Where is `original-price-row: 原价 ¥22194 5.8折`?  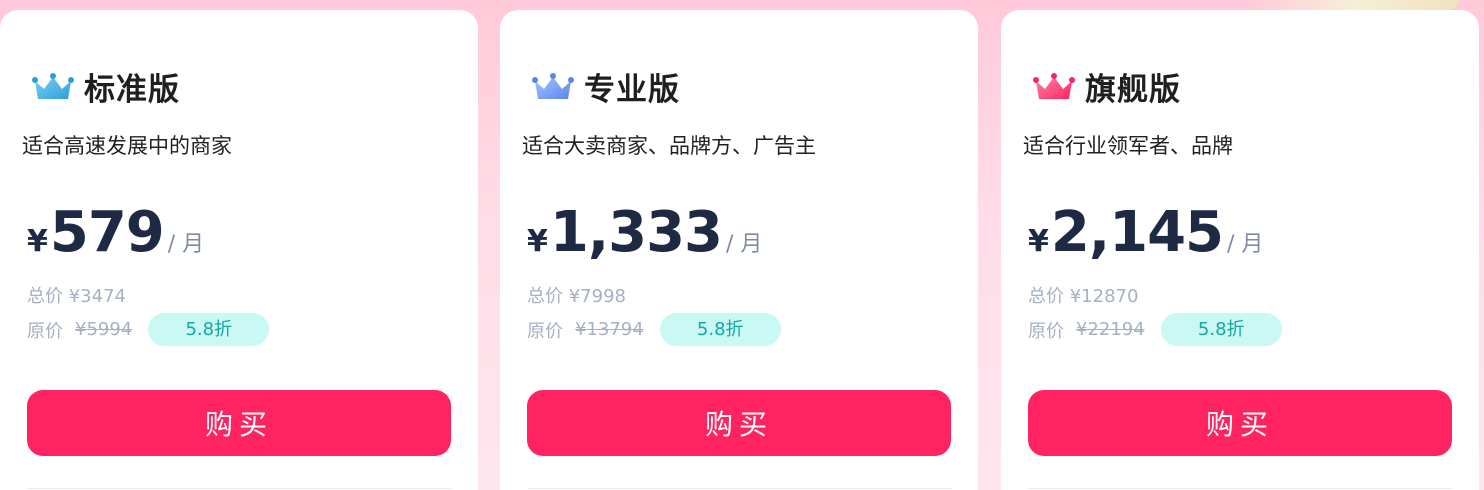 original-price-row: 原价 ¥22194 5.8折 is located at coordinates (1155, 329).